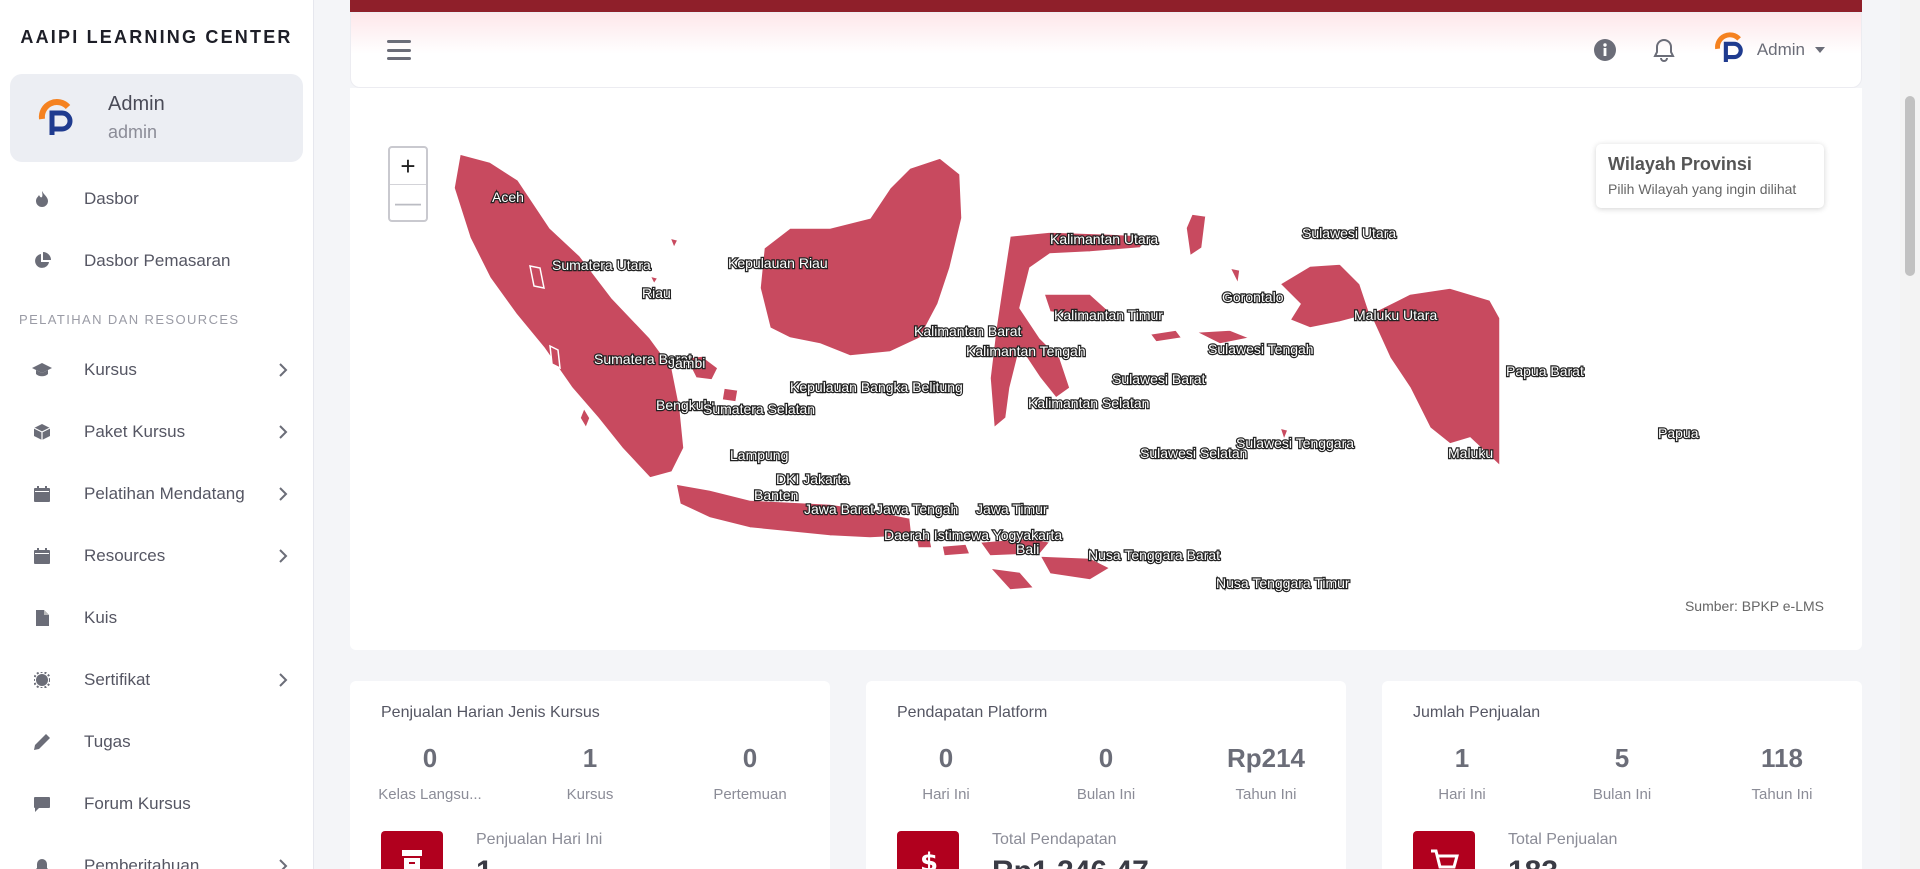  Describe the element at coordinates (42, 804) in the screenshot. I see `chat-icon` at that location.